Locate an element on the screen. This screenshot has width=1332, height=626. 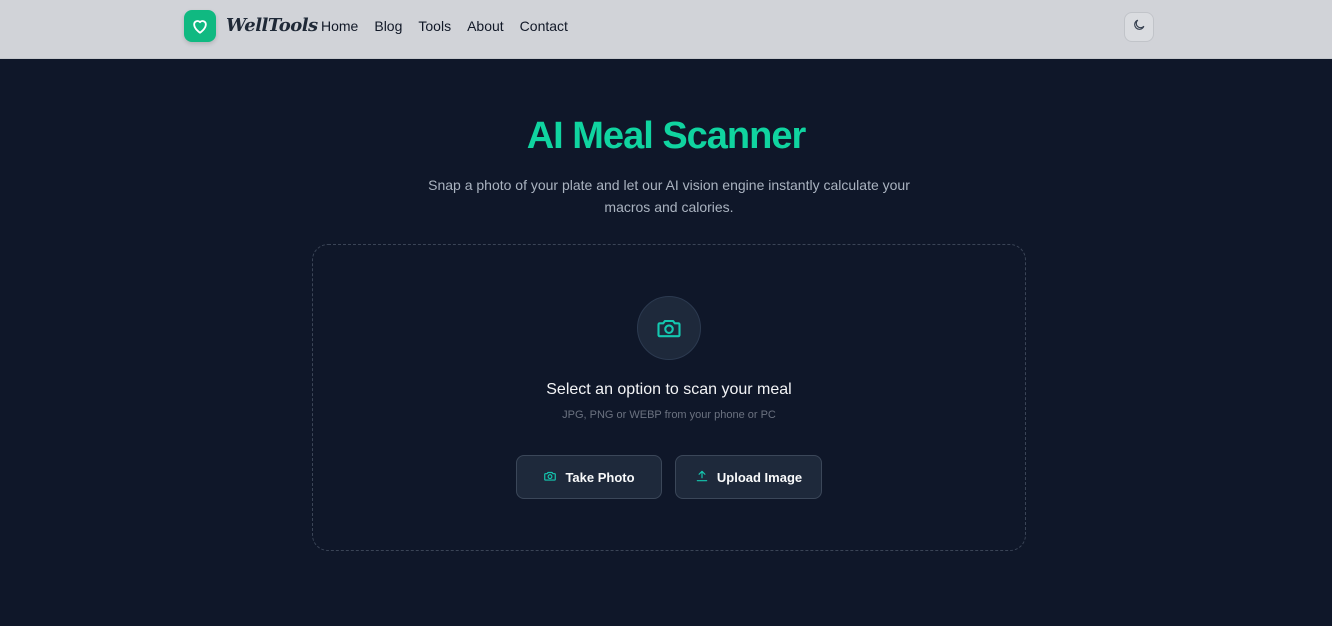
upload-image-label: Upload Image is located at coordinates (759, 477).